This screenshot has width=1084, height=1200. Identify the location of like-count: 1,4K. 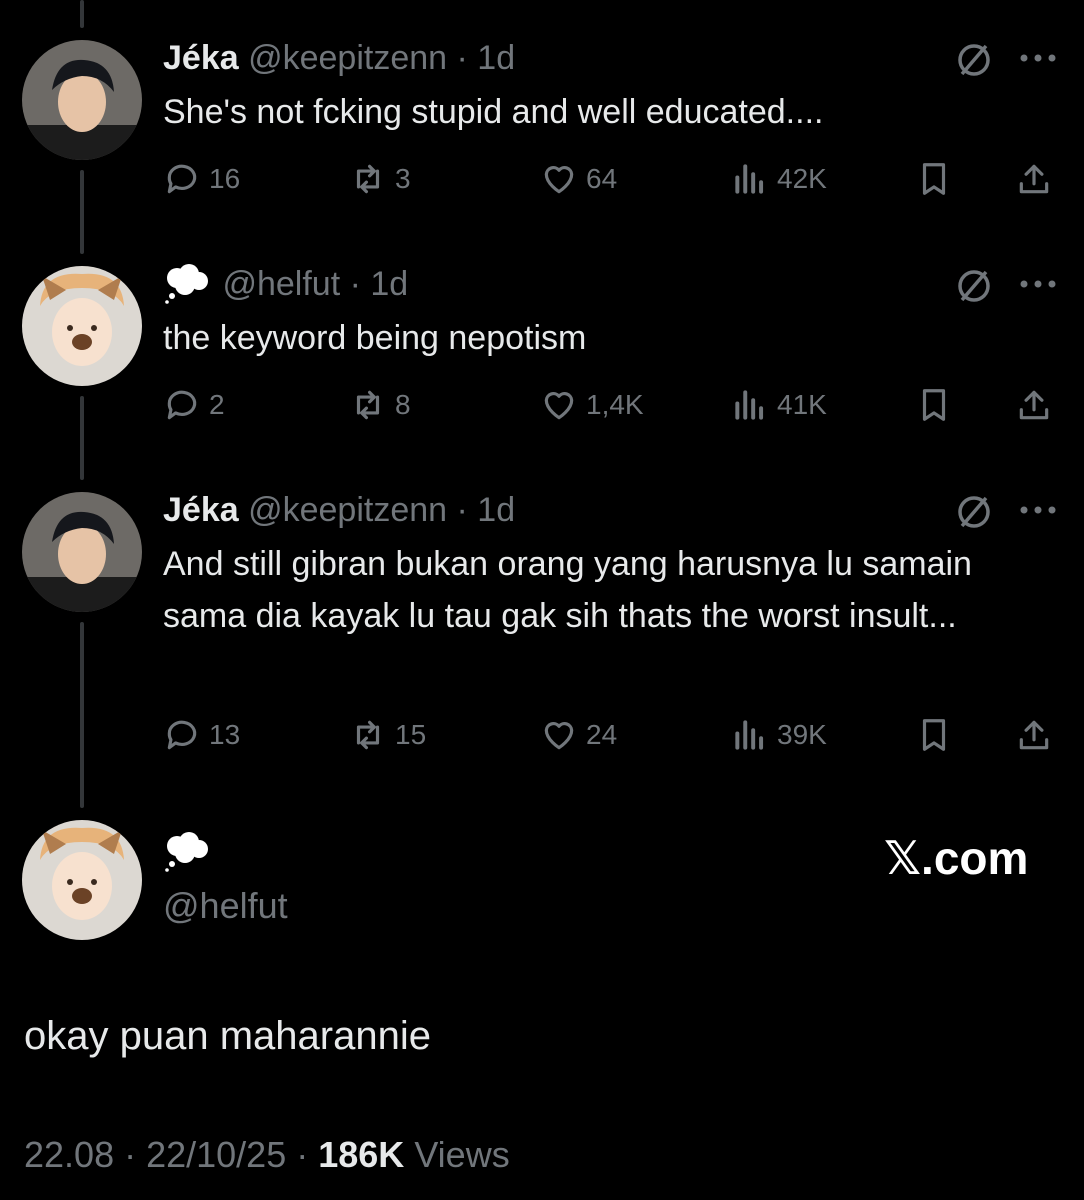
(615, 404).